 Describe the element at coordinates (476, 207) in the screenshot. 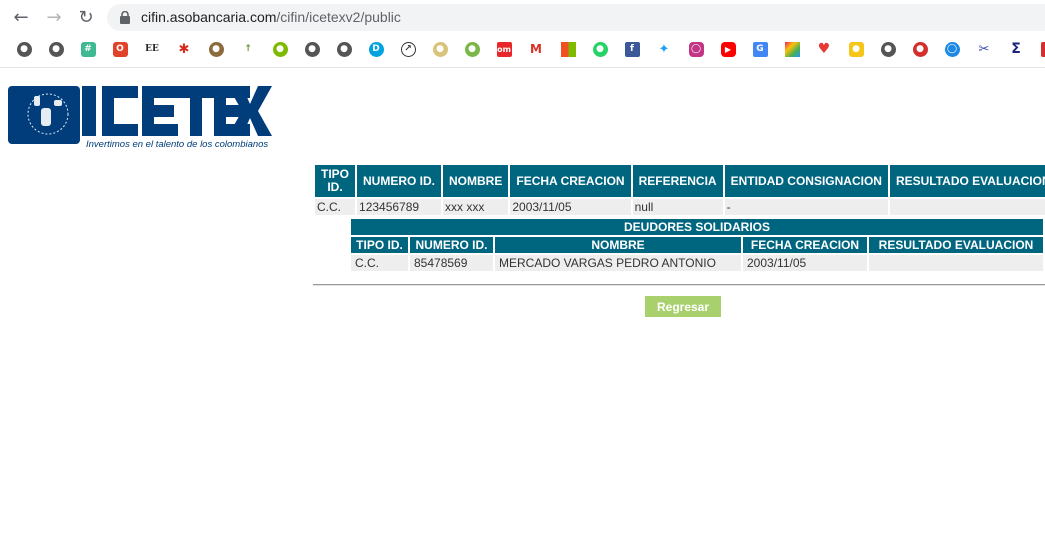

I see `table-cell: xxx xxx` at that location.